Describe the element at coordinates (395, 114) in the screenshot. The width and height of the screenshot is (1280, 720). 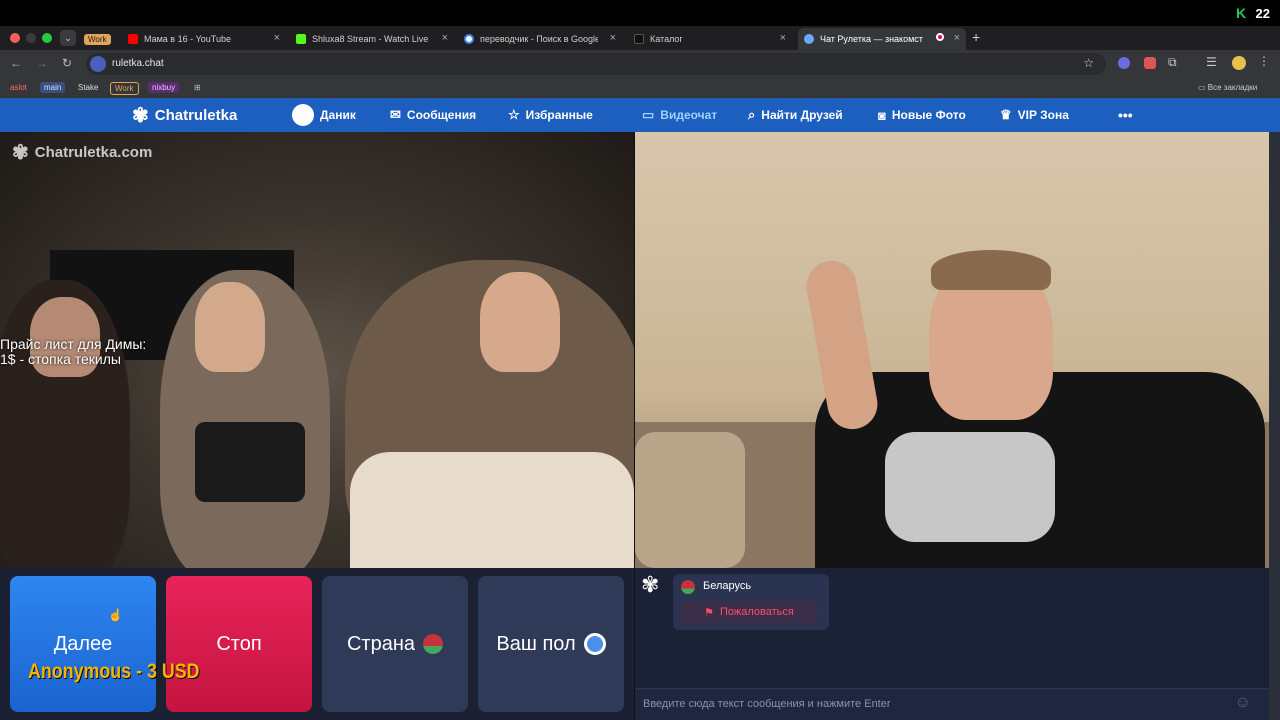
I see `mail-icon: ✉` at that location.